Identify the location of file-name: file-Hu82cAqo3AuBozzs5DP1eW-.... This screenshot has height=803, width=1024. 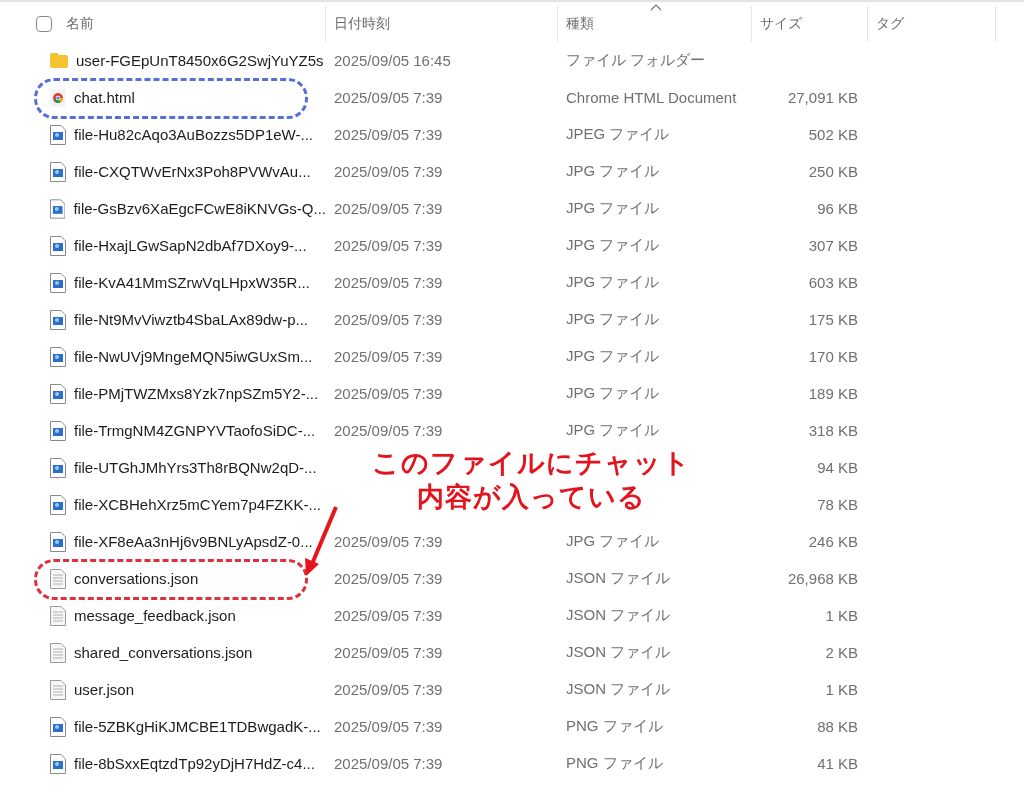
(193, 134).